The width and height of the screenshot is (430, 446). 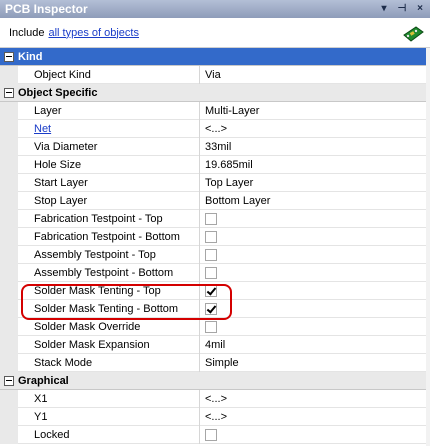 What do you see at coordinates (229, 165) in the screenshot?
I see `property-value: 19.685mil` at bounding box center [229, 165].